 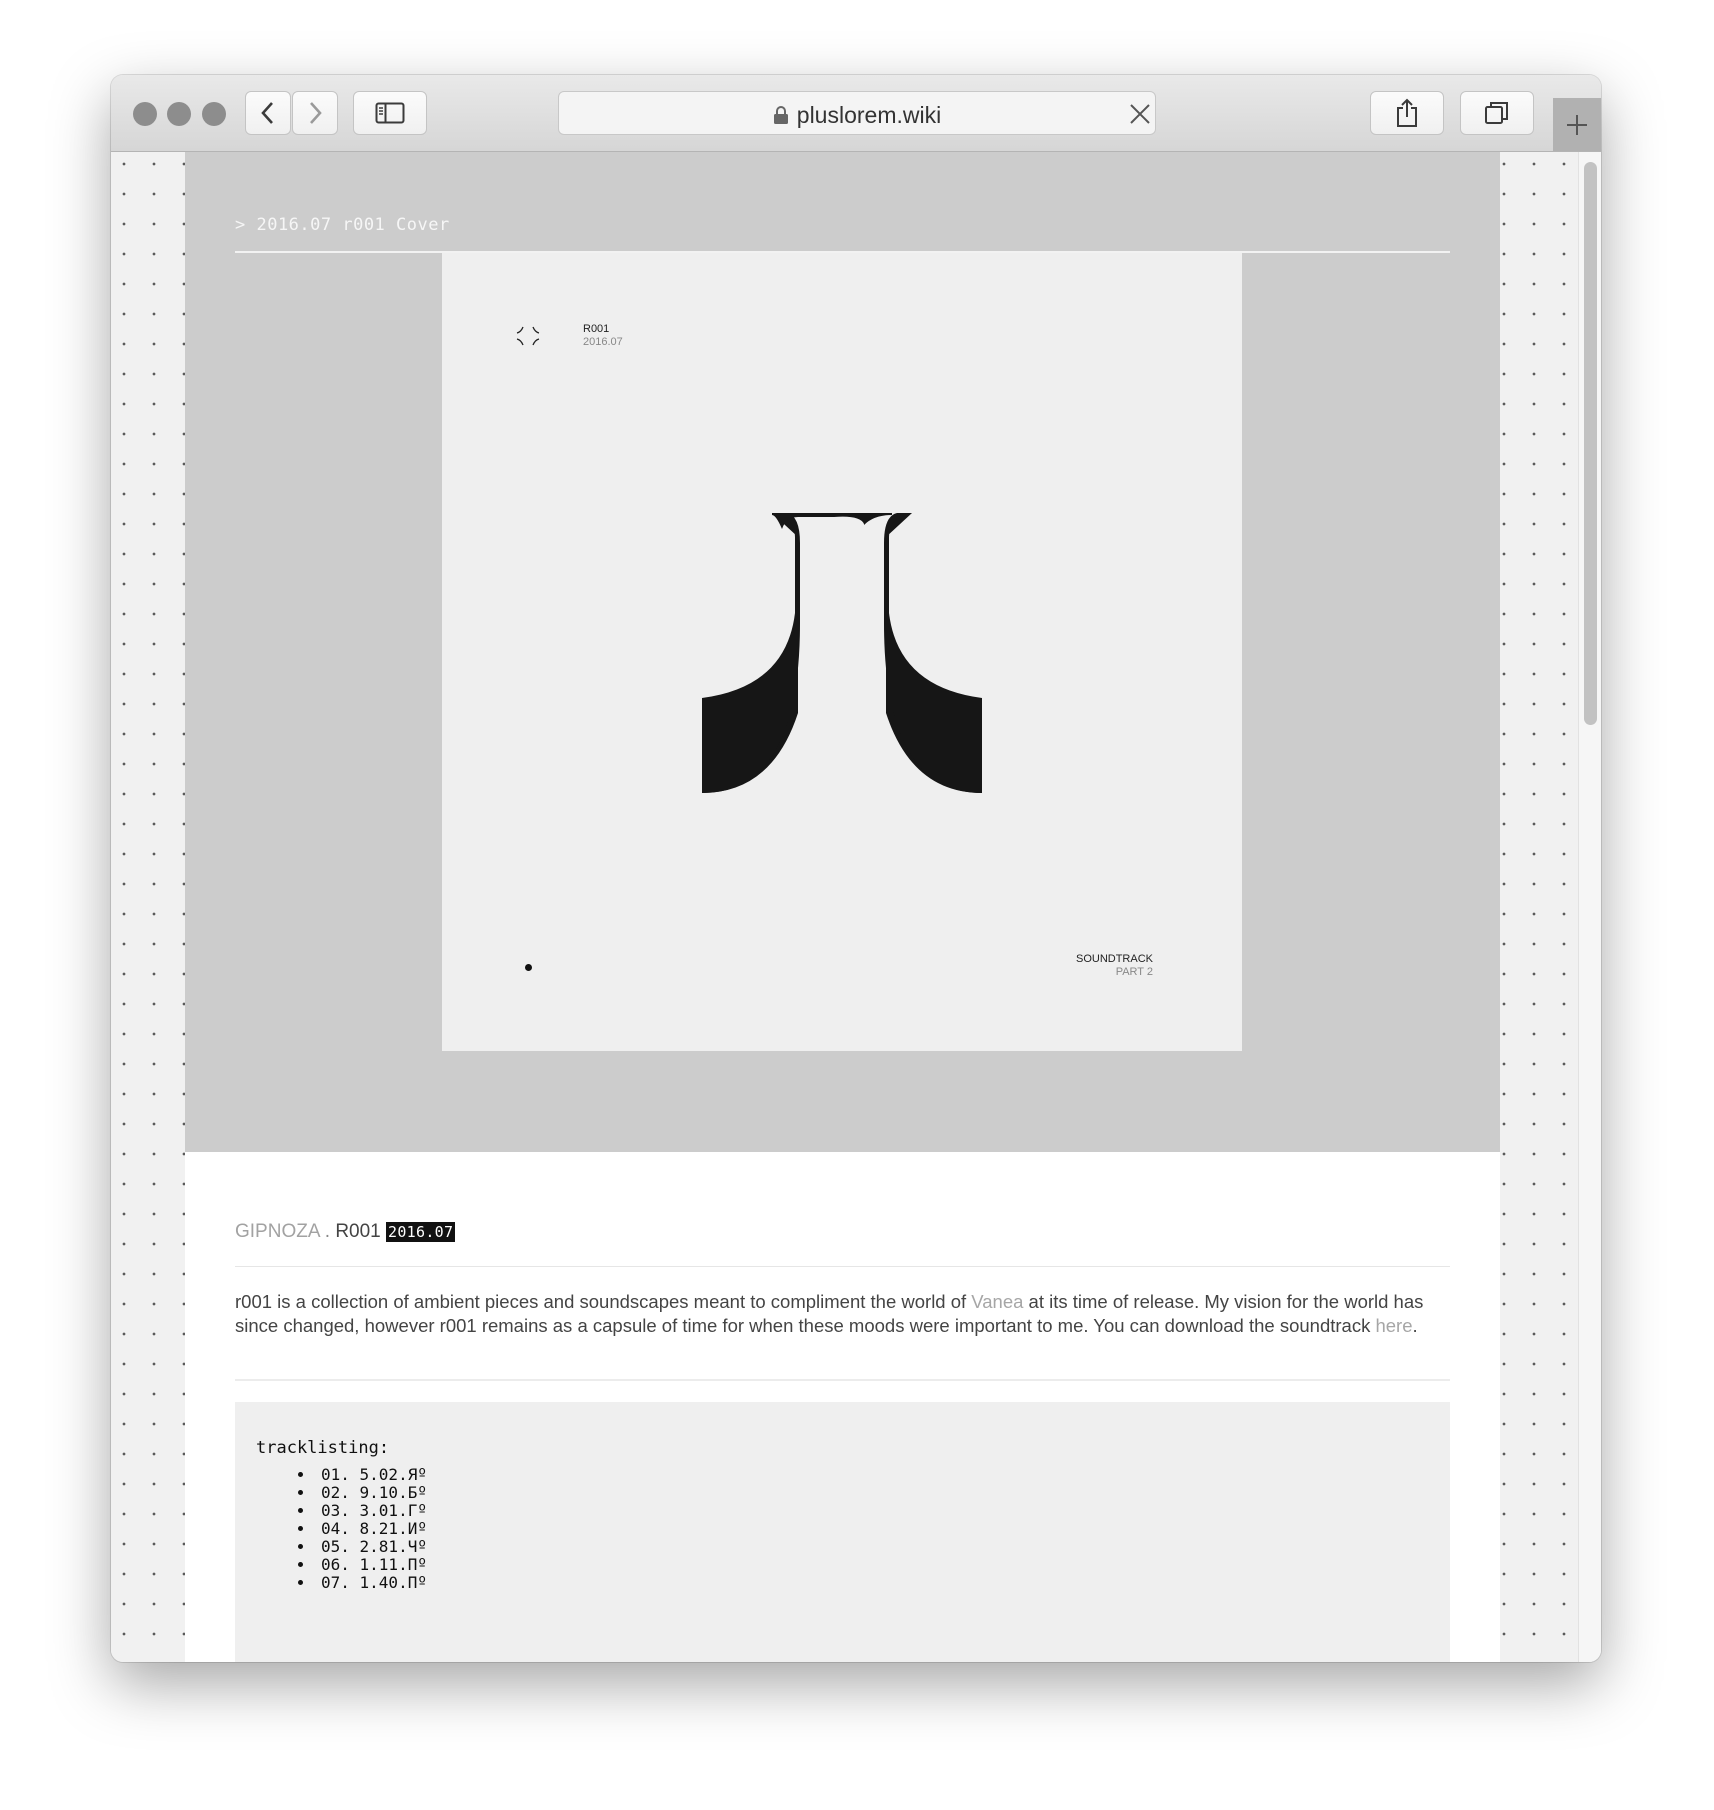 I want to click on cover-dot, so click(x=528, y=967).